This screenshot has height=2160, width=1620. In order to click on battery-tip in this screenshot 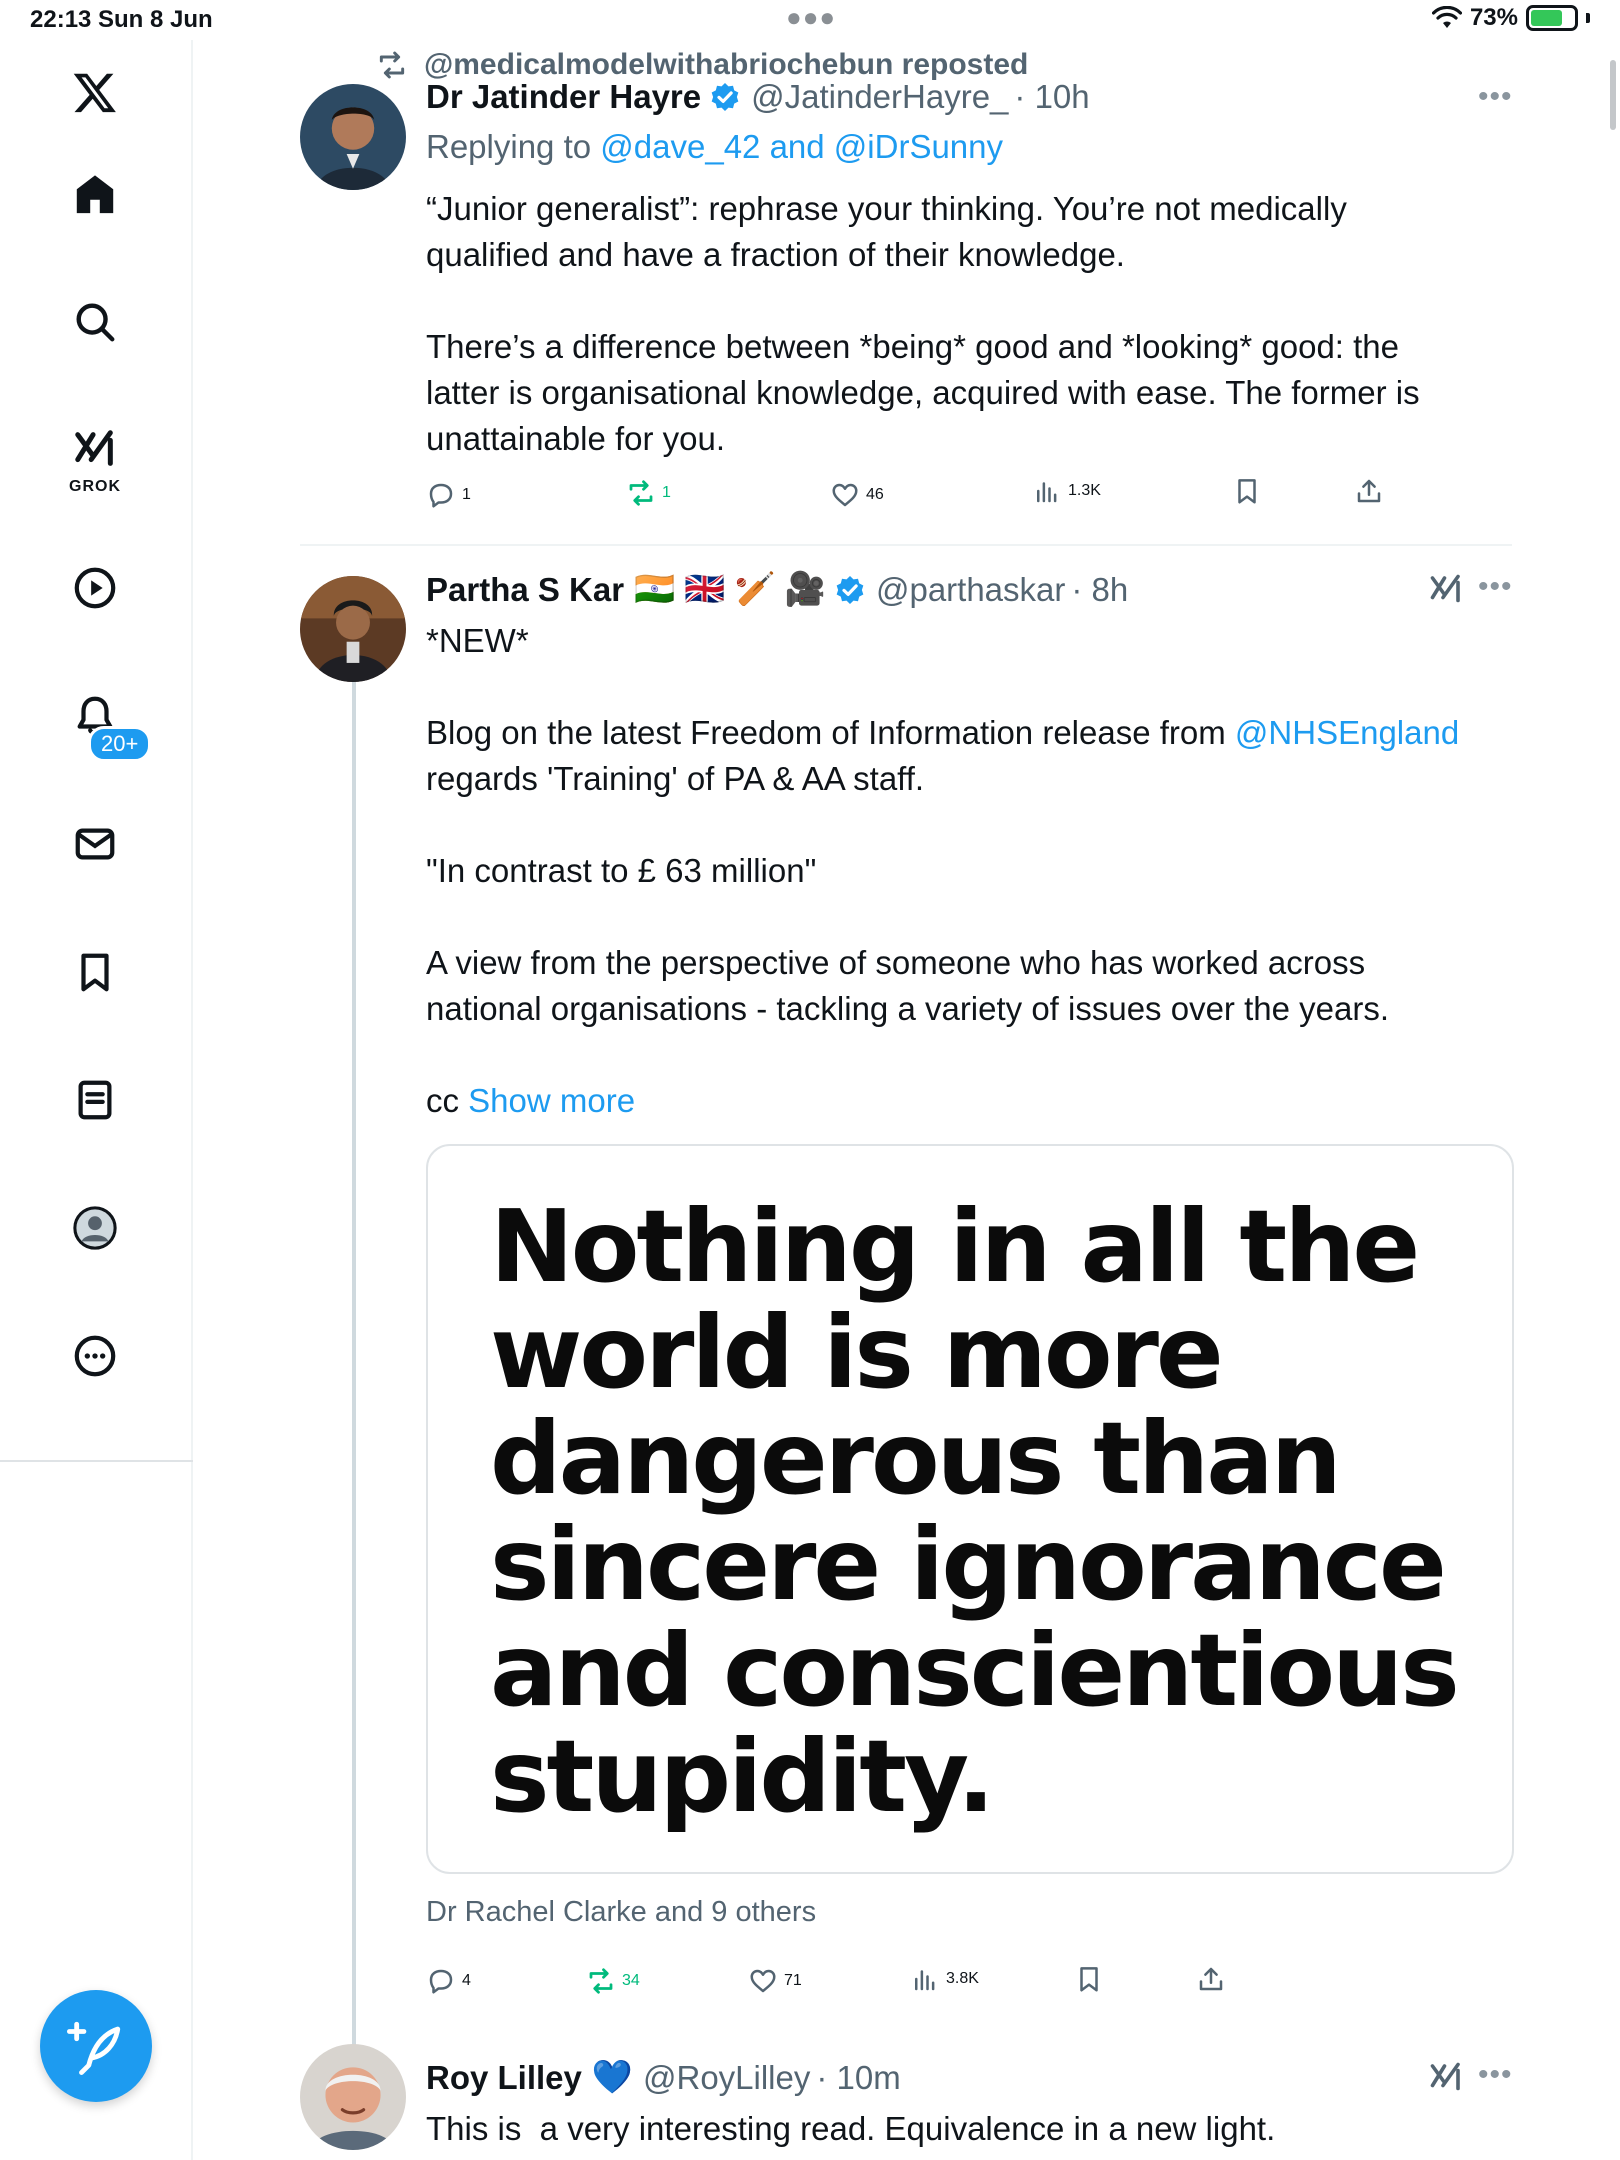, I will do `click(1588, 18)`.